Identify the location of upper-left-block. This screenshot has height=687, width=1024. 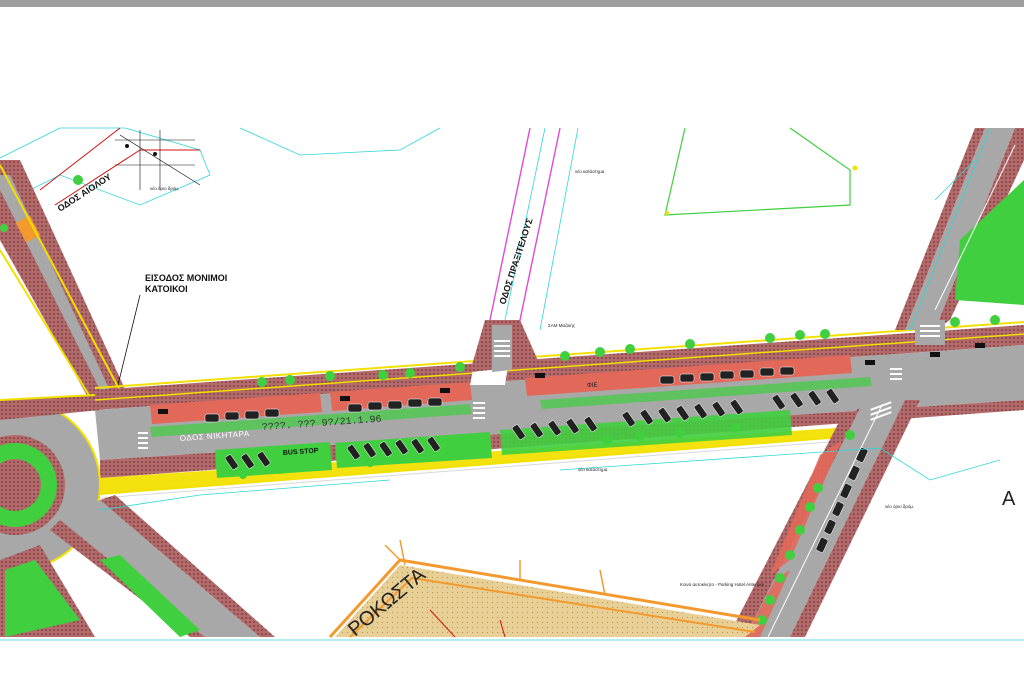
(220, 166).